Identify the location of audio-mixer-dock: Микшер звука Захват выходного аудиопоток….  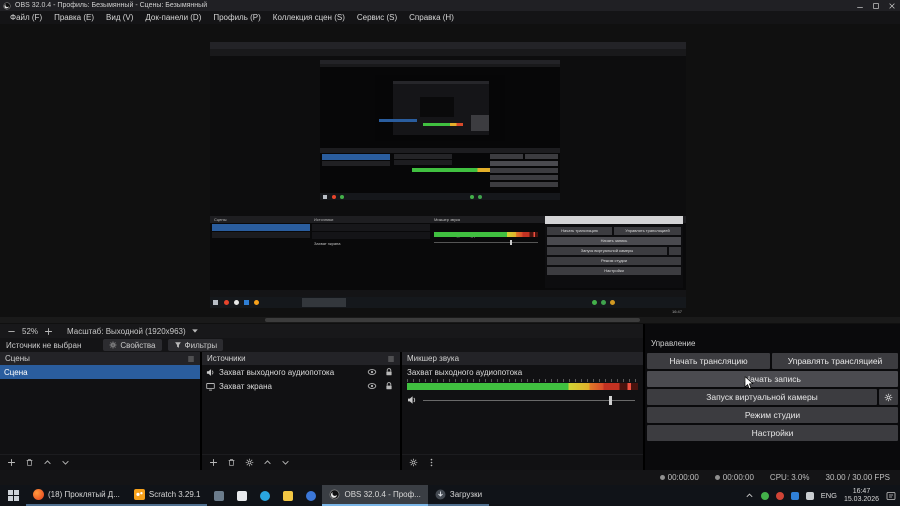
(522, 411).